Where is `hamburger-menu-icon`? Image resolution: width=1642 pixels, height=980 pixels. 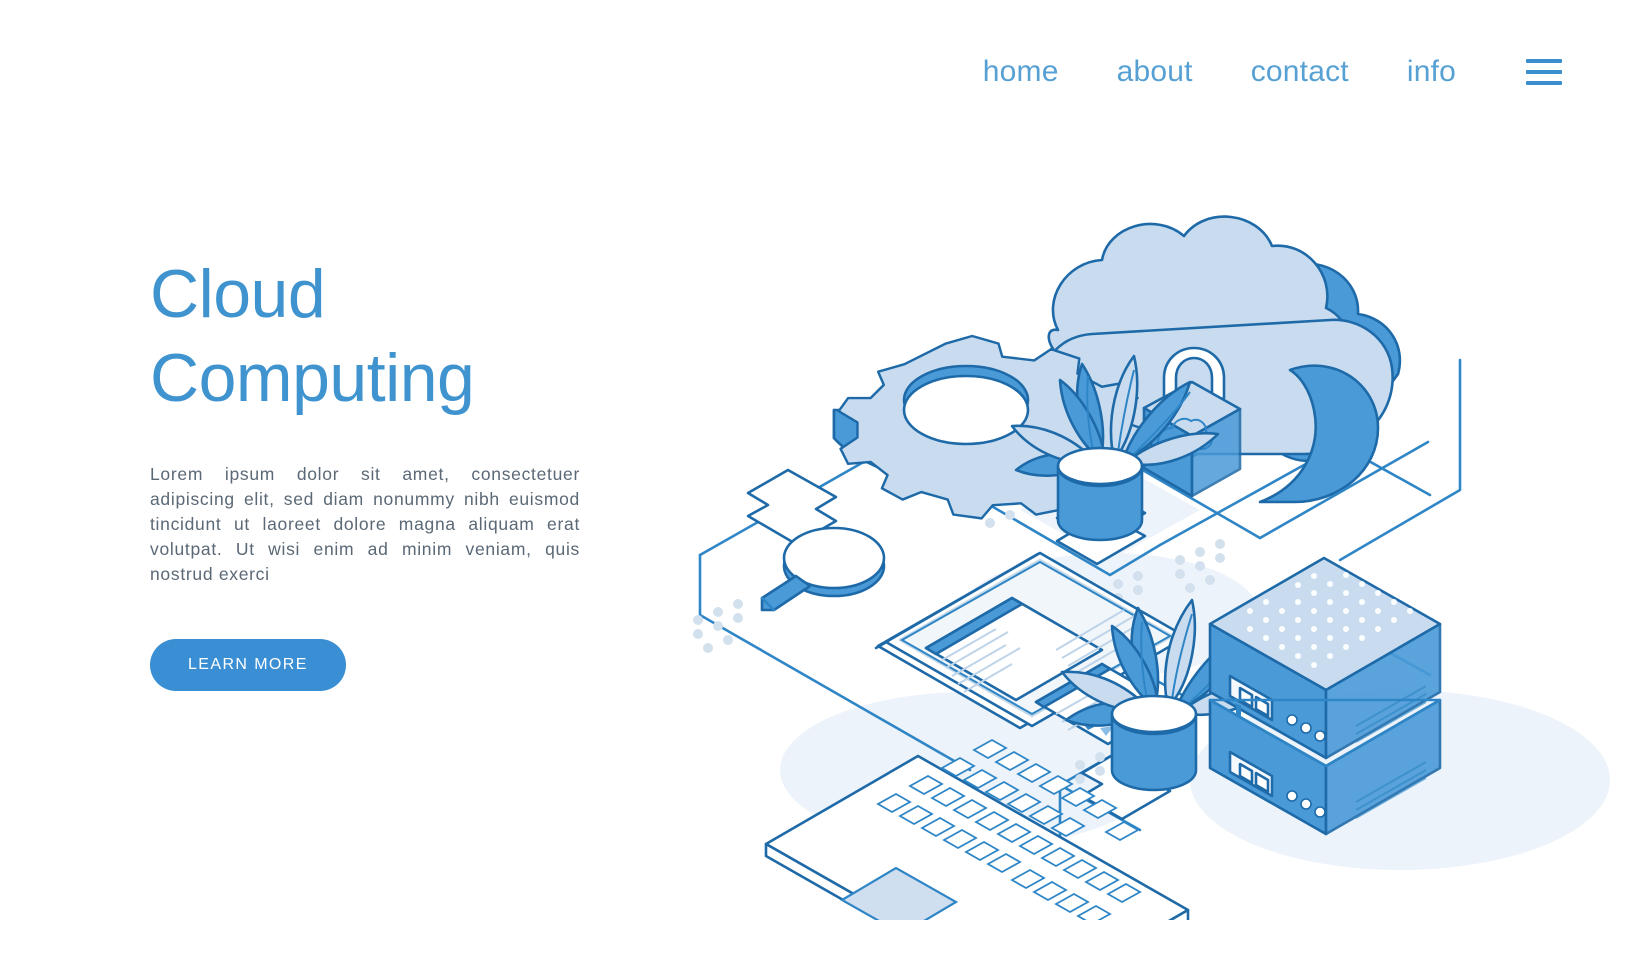 hamburger-menu-icon is located at coordinates (1544, 72).